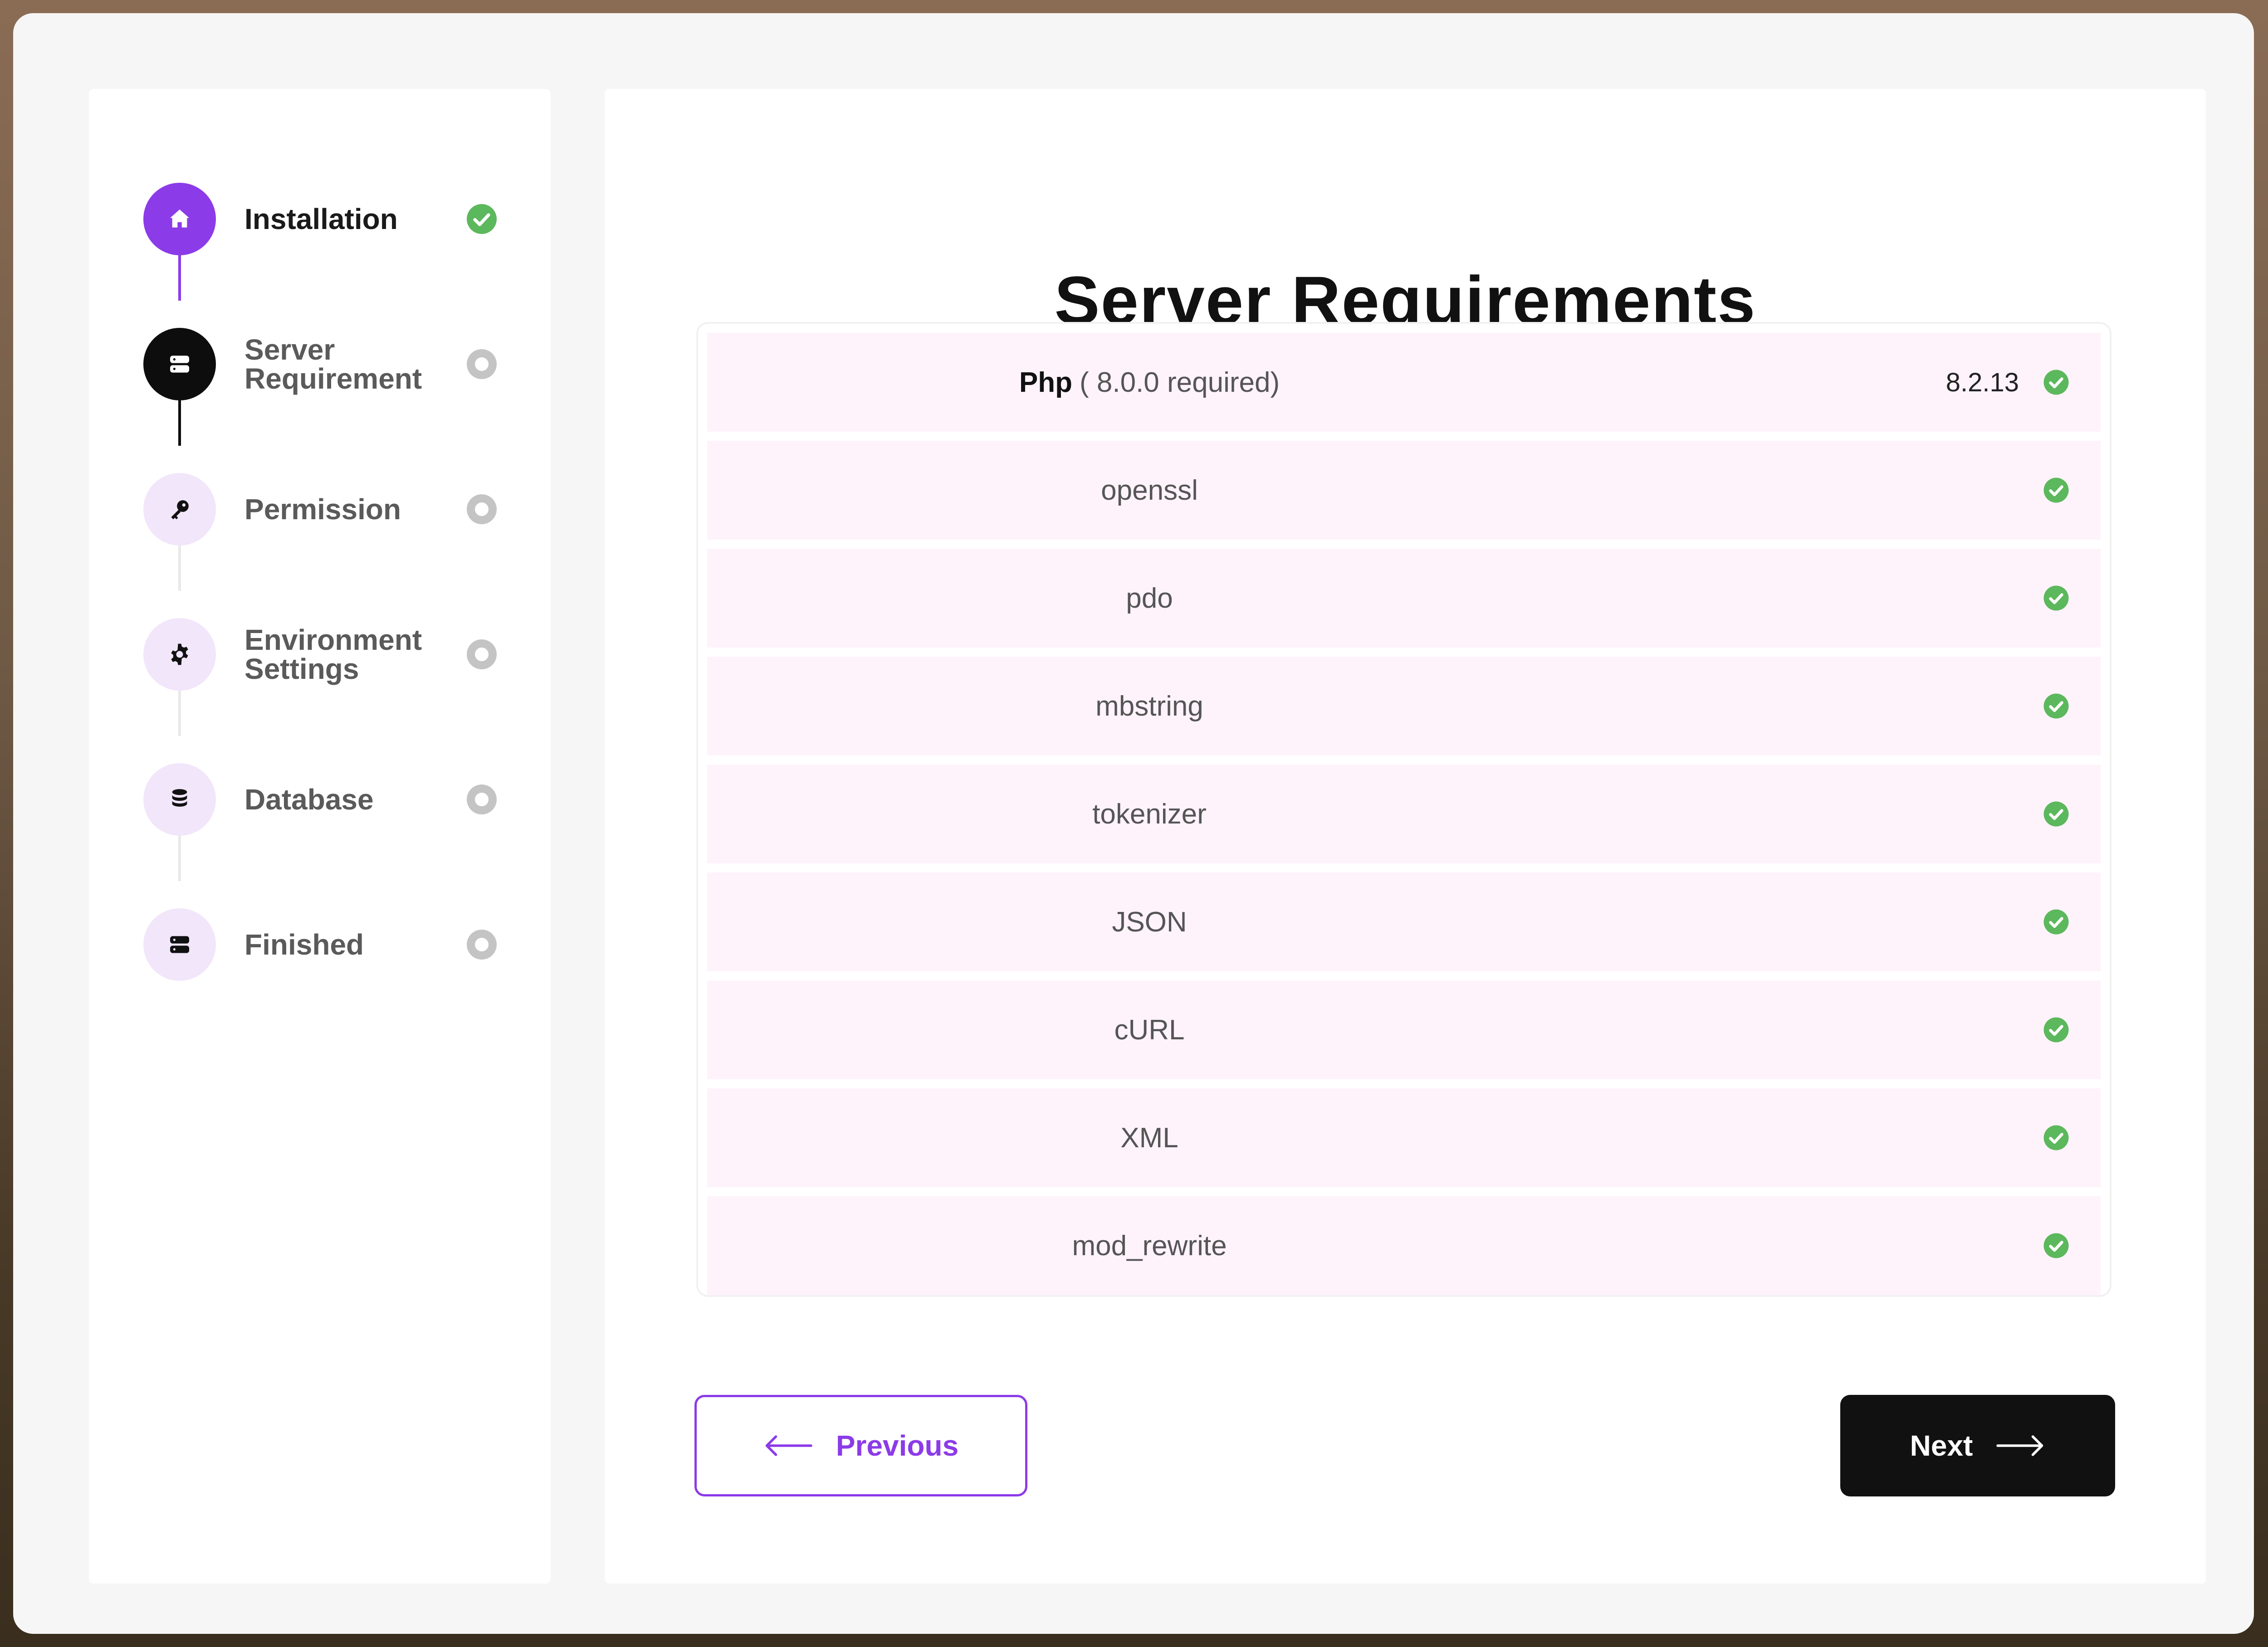 The height and width of the screenshot is (1647, 2268). What do you see at coordinates (1404, 706) in the screenshot?
I see `requirement-row: mbstring` at bounding box center [1404, 706].